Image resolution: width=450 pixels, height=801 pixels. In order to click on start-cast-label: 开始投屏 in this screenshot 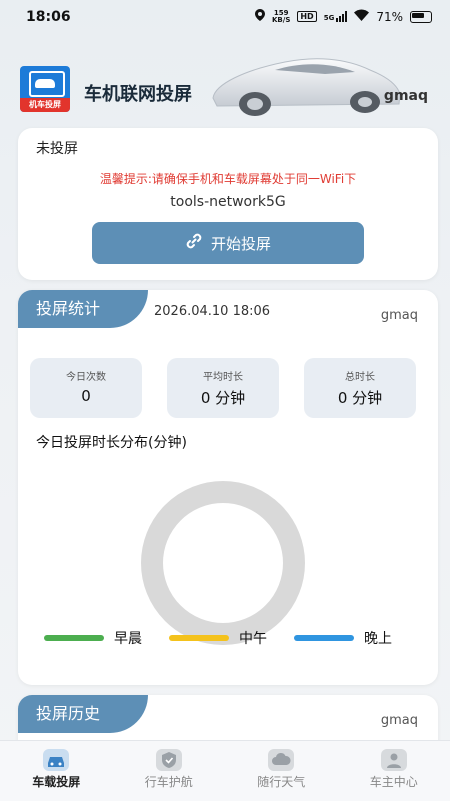, I will do `click(241, 243)`.